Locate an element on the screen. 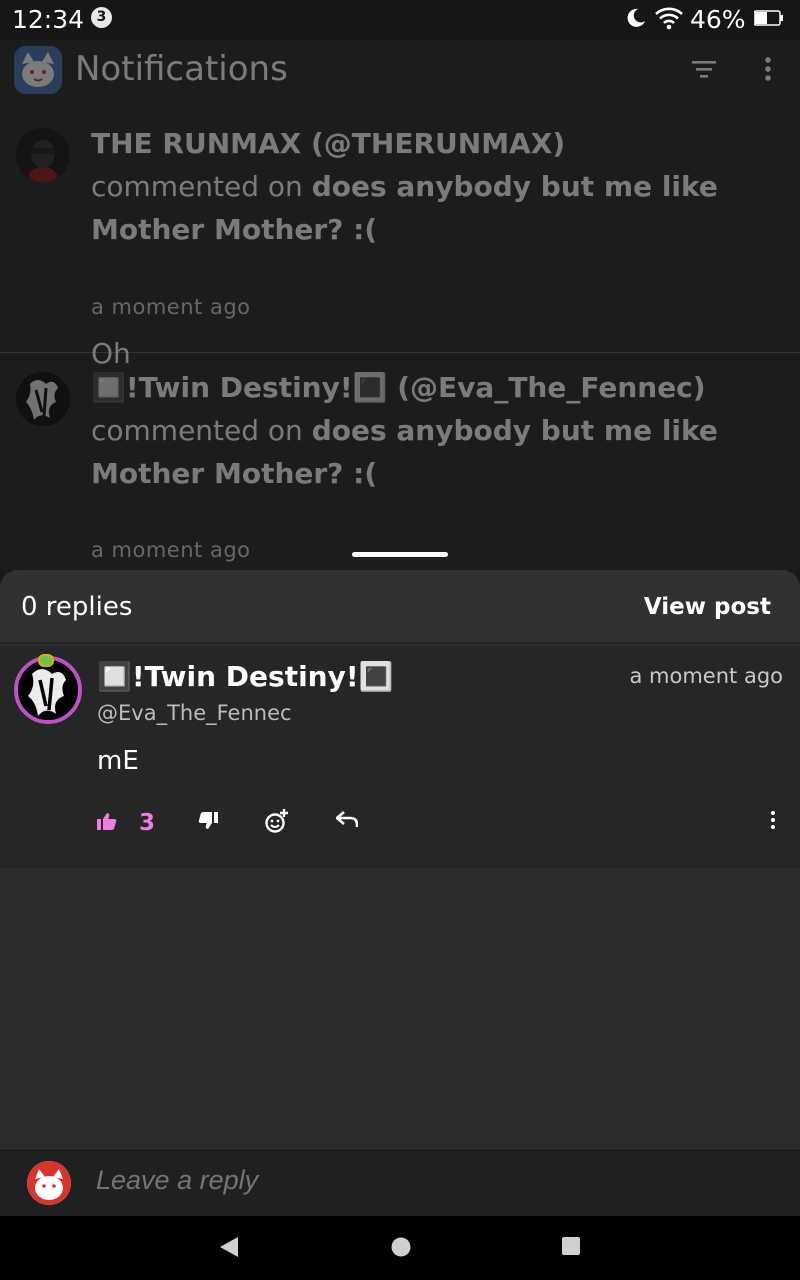 This screenshot has width=800, height=1280. system-nav-bar is located at coordinates (400, 1248).